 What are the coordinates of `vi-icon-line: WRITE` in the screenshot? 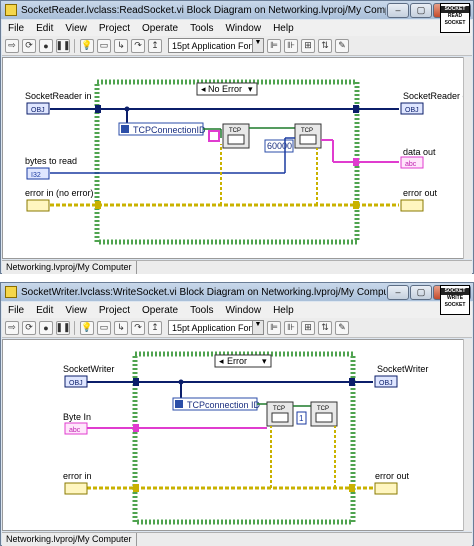 It's located at (455, 298).